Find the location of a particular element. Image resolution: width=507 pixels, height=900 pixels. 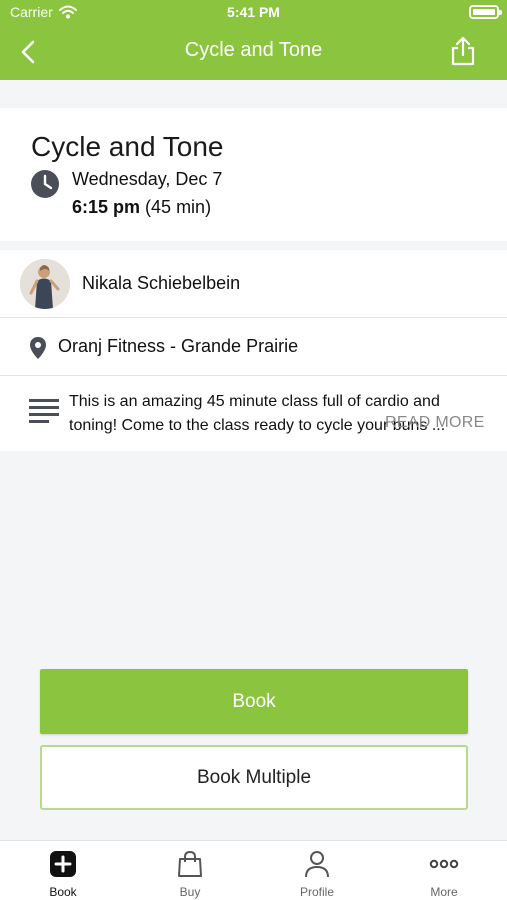

nav-title: Cycle and Tone is located at coordinates (253, 50).